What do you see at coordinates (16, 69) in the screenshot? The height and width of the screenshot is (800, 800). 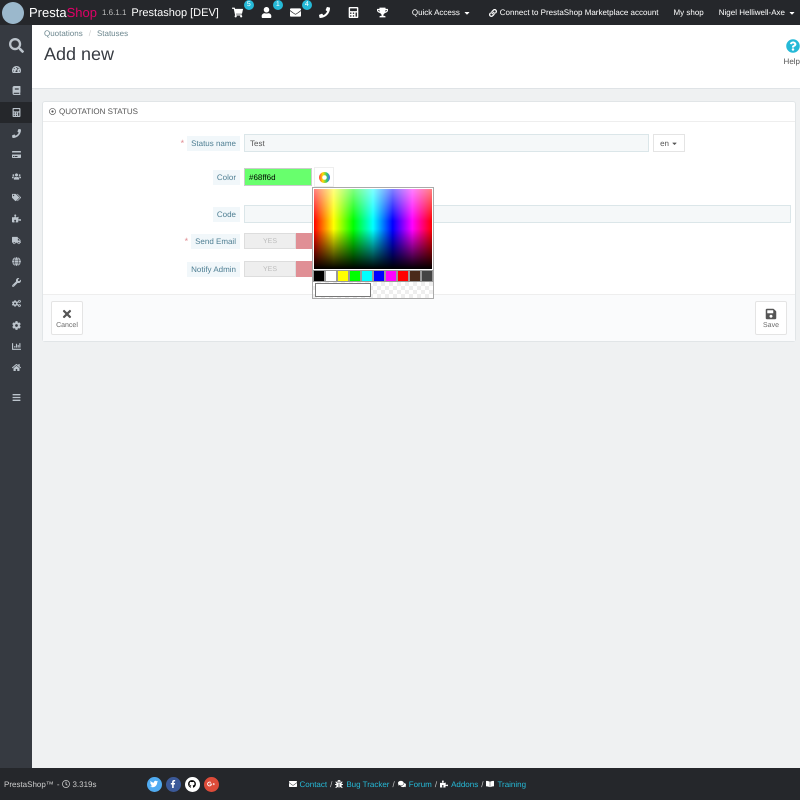 I see `dashboard-icon` at bounding box center [16, 69].